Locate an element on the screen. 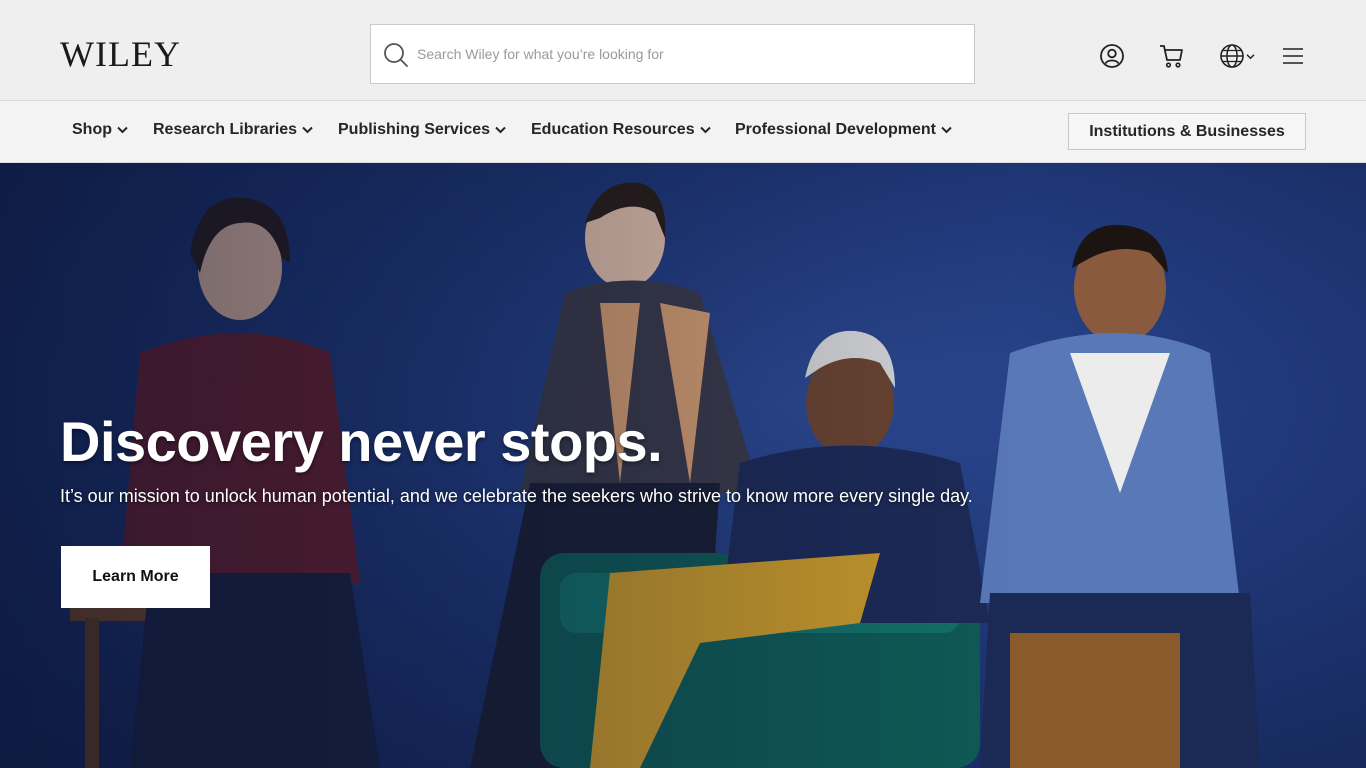 The height and width of the screenshot is (768, 1366). nav-item-label: Shop is located at coordinates (92, 129).